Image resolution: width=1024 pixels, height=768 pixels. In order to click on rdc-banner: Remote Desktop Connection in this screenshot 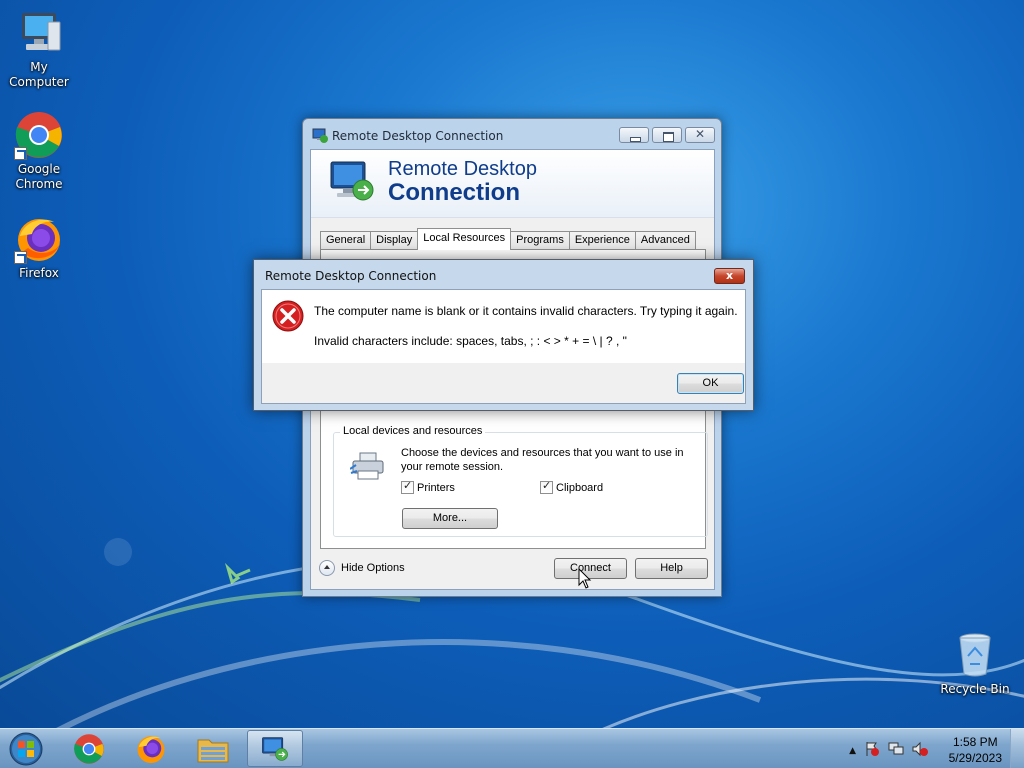, I will do `click(512, 184)`.